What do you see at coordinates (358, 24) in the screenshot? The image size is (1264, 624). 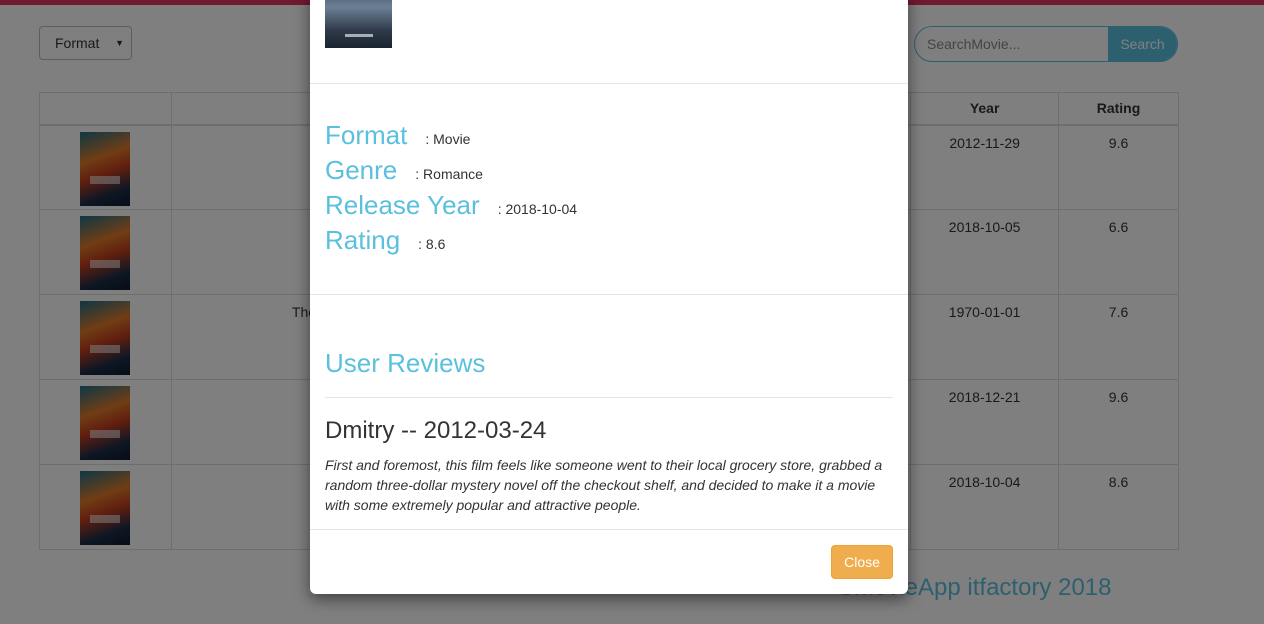 I see `movie-poster-large` at bounding box center [358, 24].